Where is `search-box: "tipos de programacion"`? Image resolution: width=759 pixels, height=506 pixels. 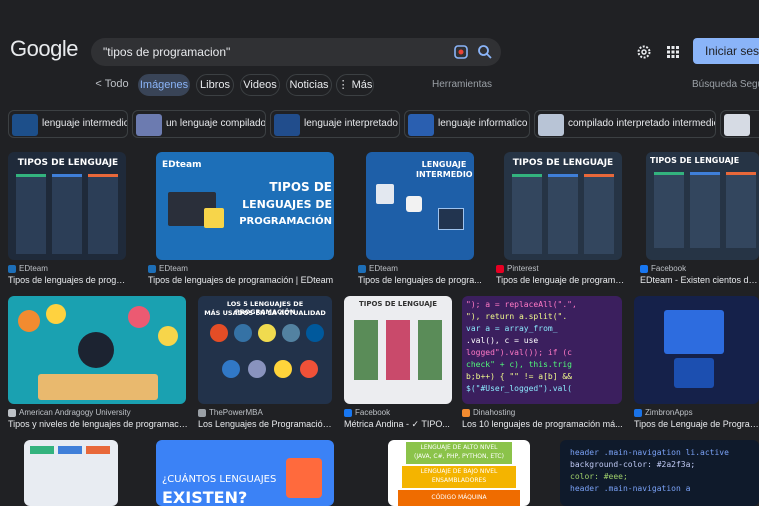
search-box: "tipos de programacion" is located at coordinates (296, 52).